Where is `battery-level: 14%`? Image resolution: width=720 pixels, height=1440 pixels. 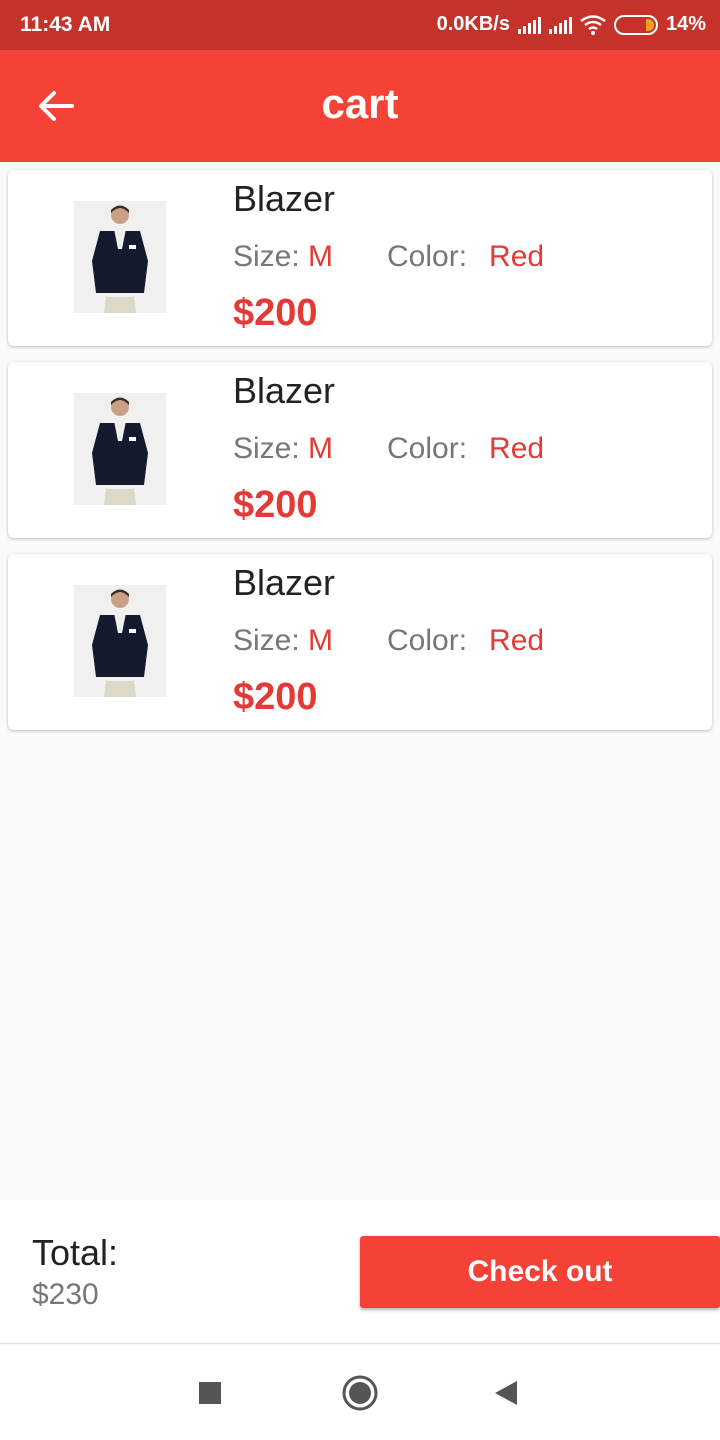 battery-level: 14% is located at coordinates (685, 24).